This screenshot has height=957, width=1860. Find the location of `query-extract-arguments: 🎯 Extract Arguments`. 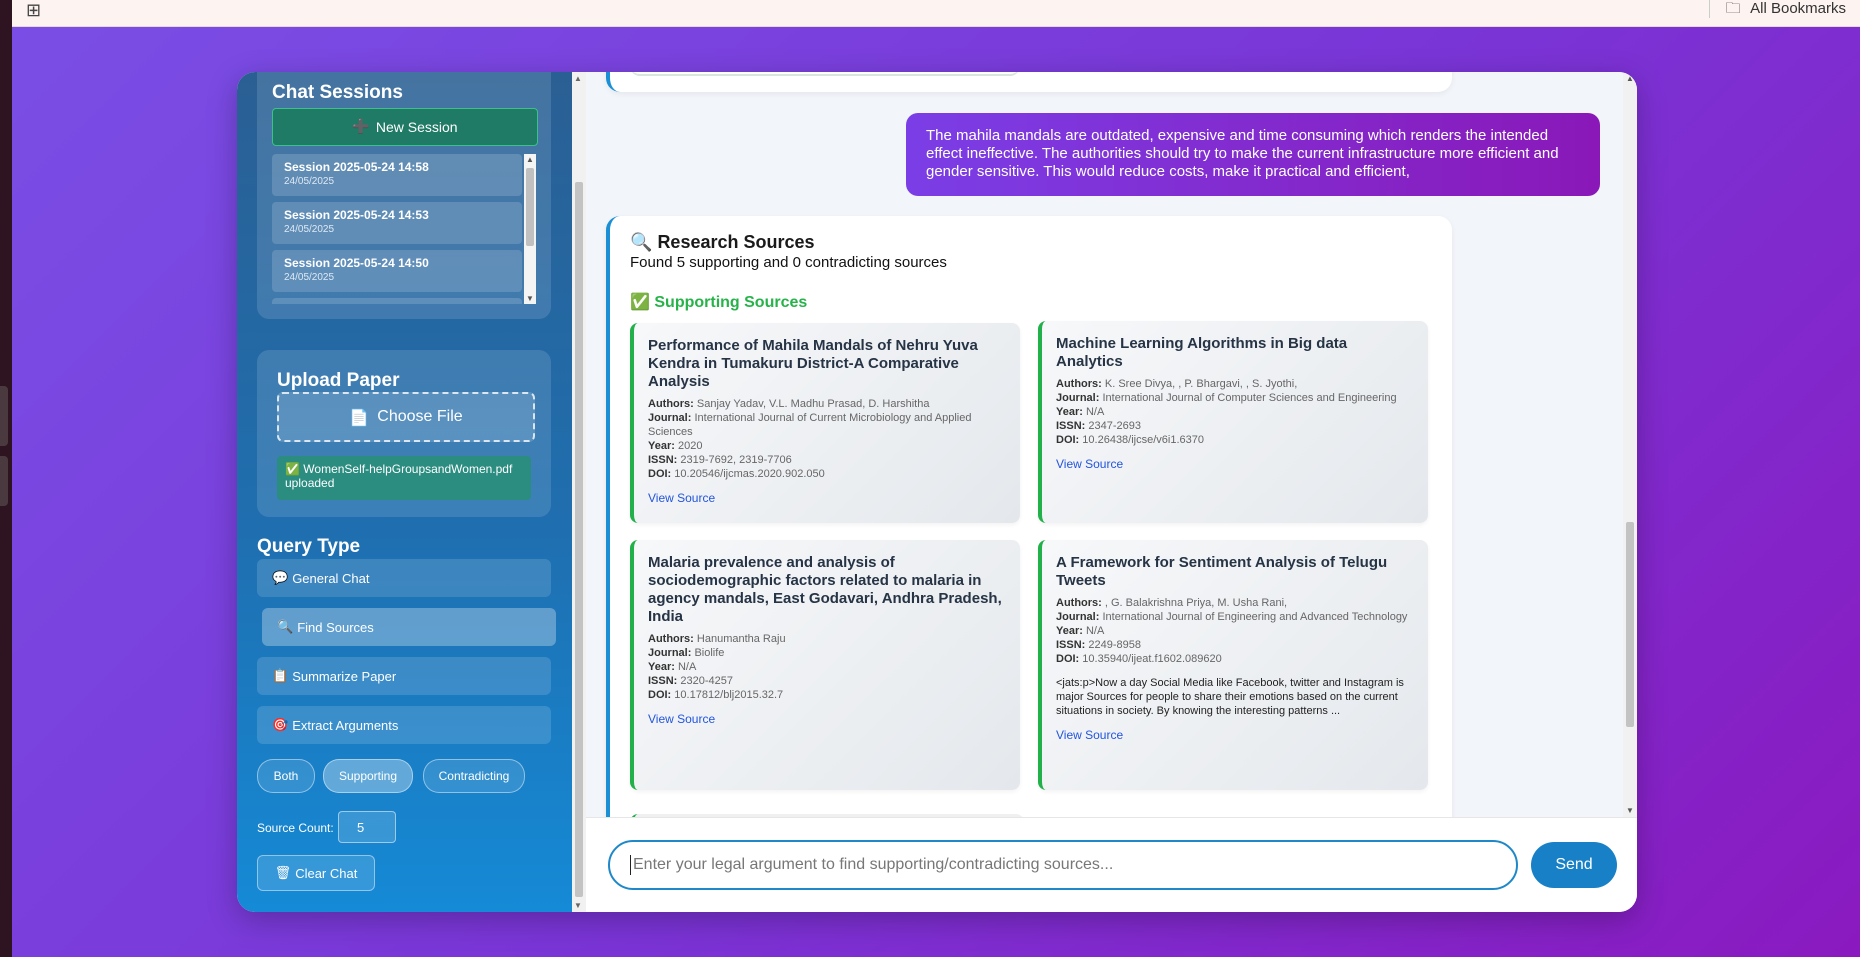

query-extract-arguments: 🎯 Extract Arguments is located at coordinates (404, 725).